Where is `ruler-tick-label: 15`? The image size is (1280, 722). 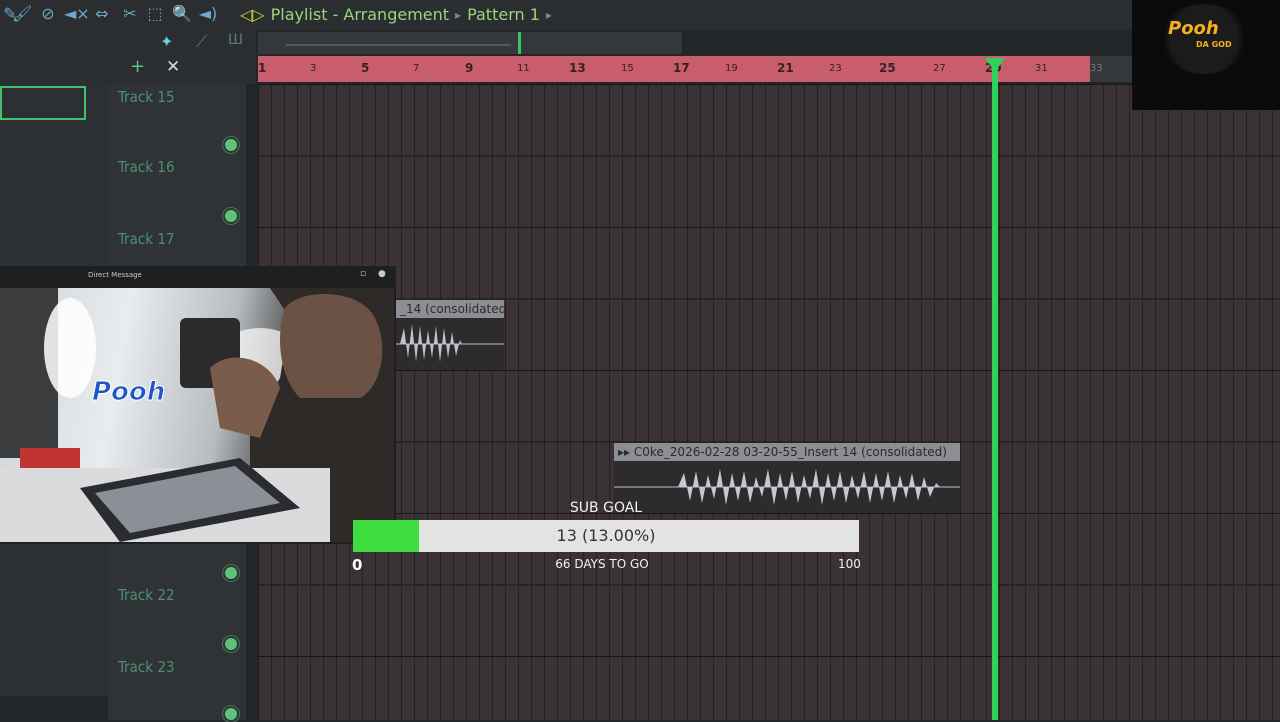 ruler-tick-label: 15 is located at coordinates (627, 68).